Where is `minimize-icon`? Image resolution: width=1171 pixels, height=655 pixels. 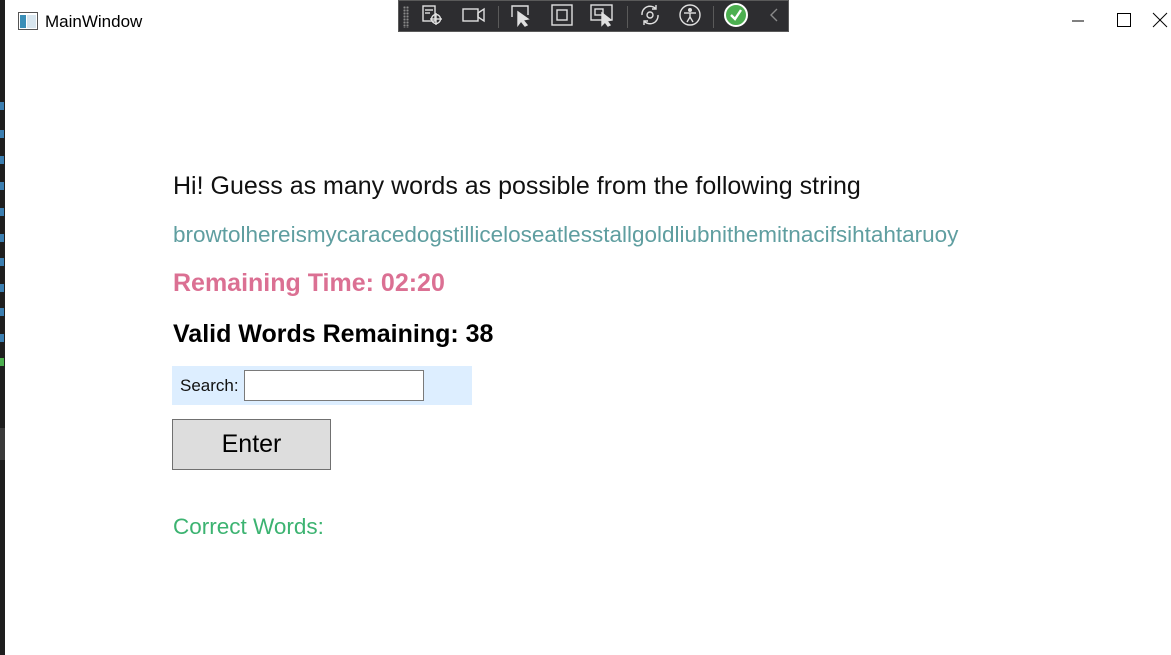
minimize-icon is located at coordinates (1078, 22).